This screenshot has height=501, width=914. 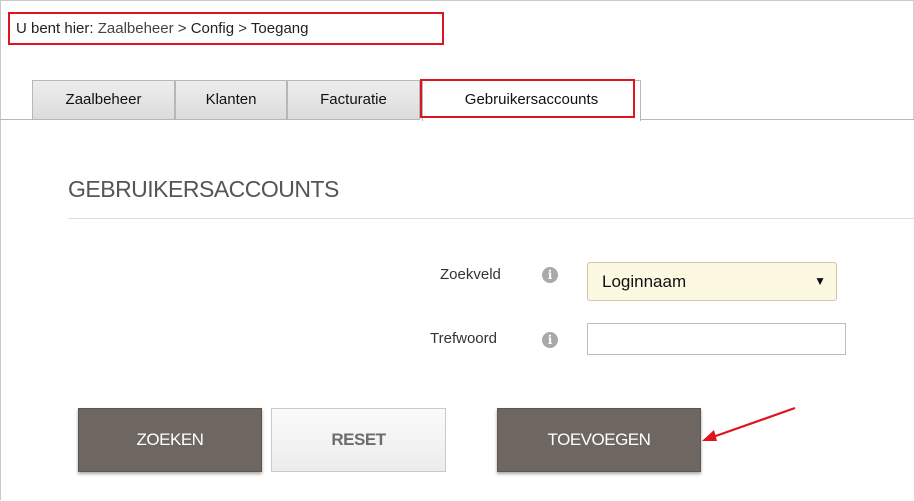 What do you see at coordinates (599, 440) in the screenshot?
I see `add-button: TOEVOEGEN` at bounding box center [599, 440].